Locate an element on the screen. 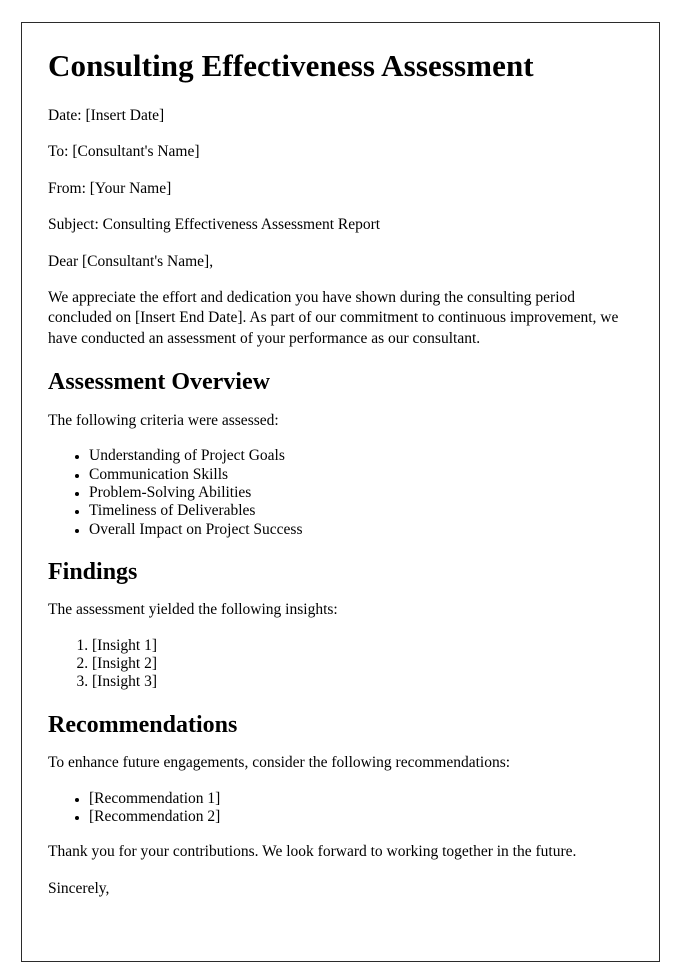 This screenshot has width=700, height=962. header-line-to: To: [Consultant's Name] is located at coordinates (124, 152).